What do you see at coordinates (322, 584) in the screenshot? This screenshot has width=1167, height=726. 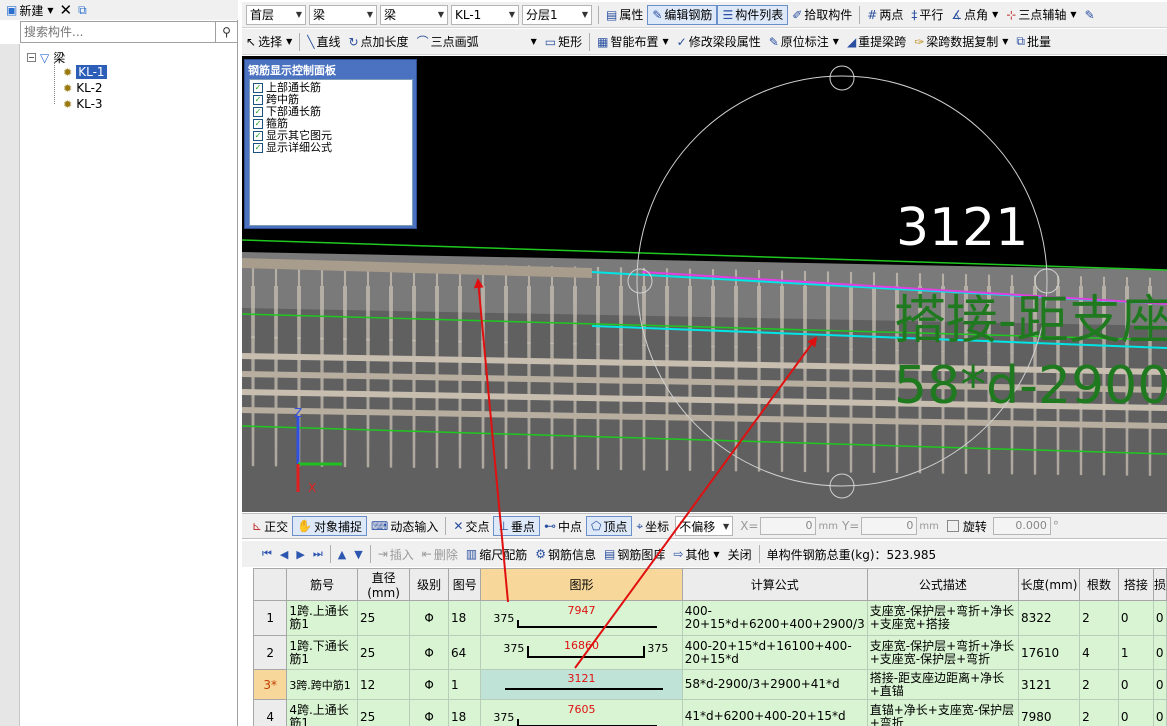 I see `col-name: 筋号` at bounding box center [322, 584].